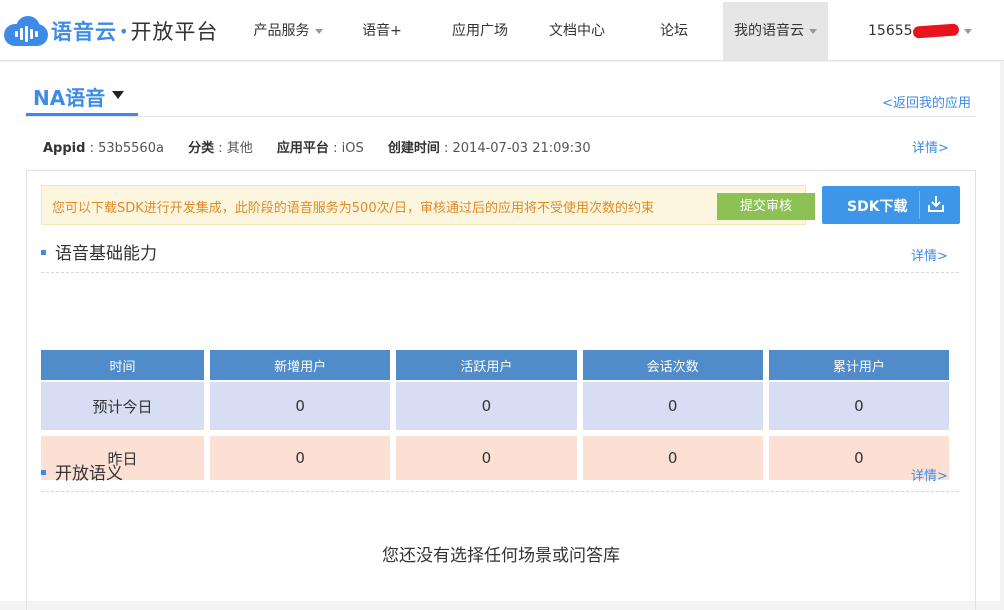 This screenshot has height=610, width=1004. I want to click on logo-title: 开放平台, so click(174, 32).